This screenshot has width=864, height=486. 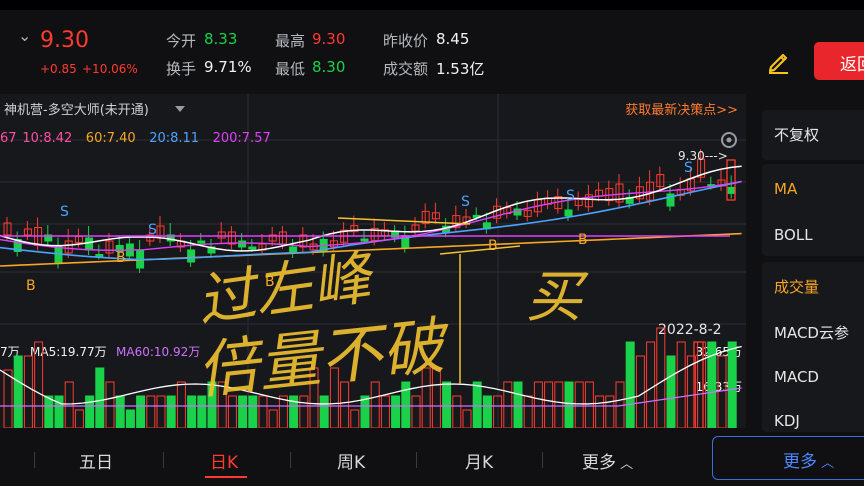 What do you see at coordinates (226, 477) in the screenshot?
I see `active-tab-indicator` at bounding box center [226, 477].